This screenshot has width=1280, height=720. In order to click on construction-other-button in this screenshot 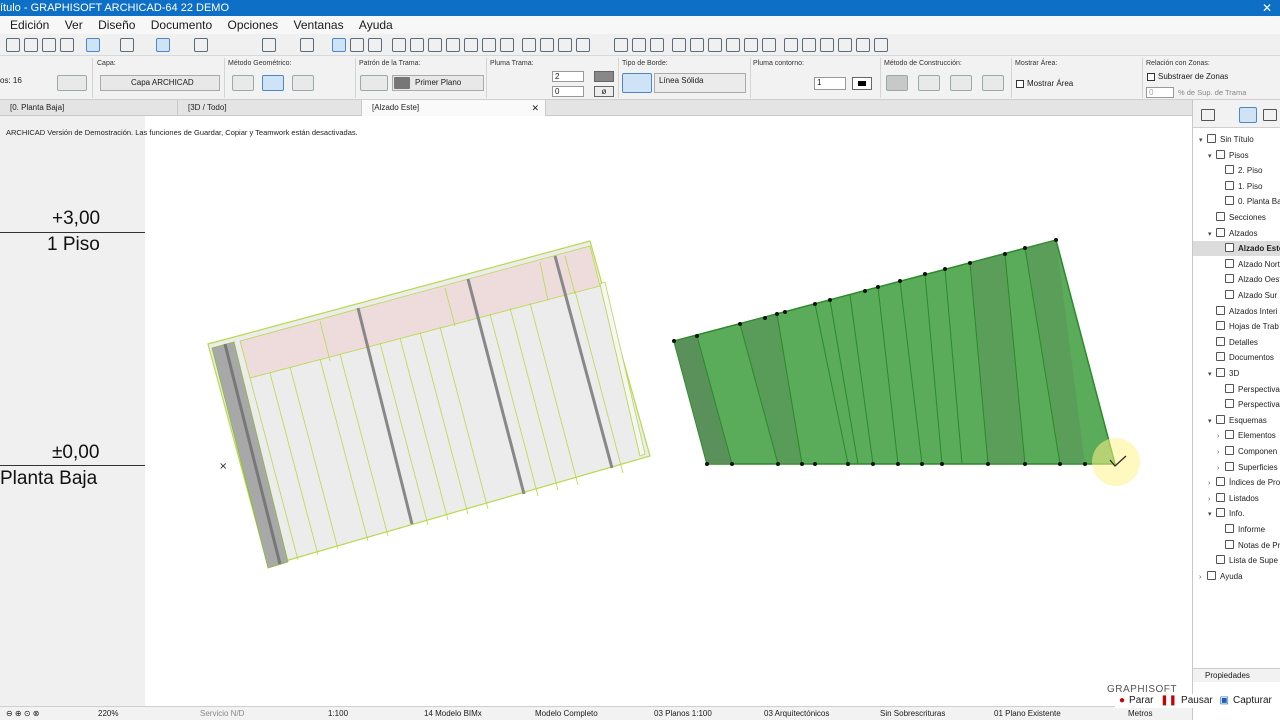, I will do `click(993, 83)`.